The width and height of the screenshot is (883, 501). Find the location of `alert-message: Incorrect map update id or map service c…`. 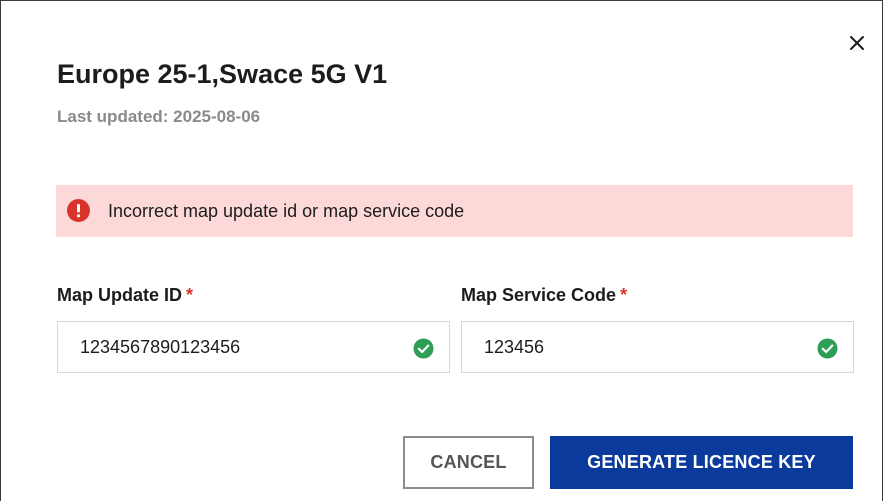

alert-message: Incorrect map update id or map service c… is located at coordinates (286, 211).